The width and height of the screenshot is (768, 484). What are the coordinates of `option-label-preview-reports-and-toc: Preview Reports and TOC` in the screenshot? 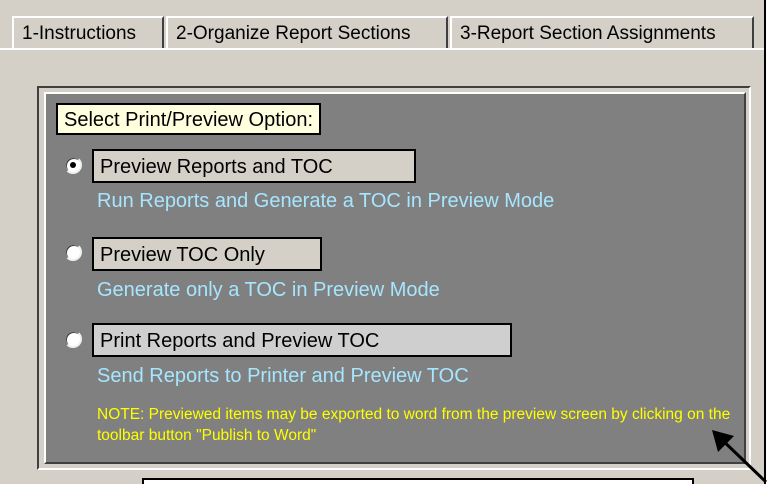 It's located at (254, 166).